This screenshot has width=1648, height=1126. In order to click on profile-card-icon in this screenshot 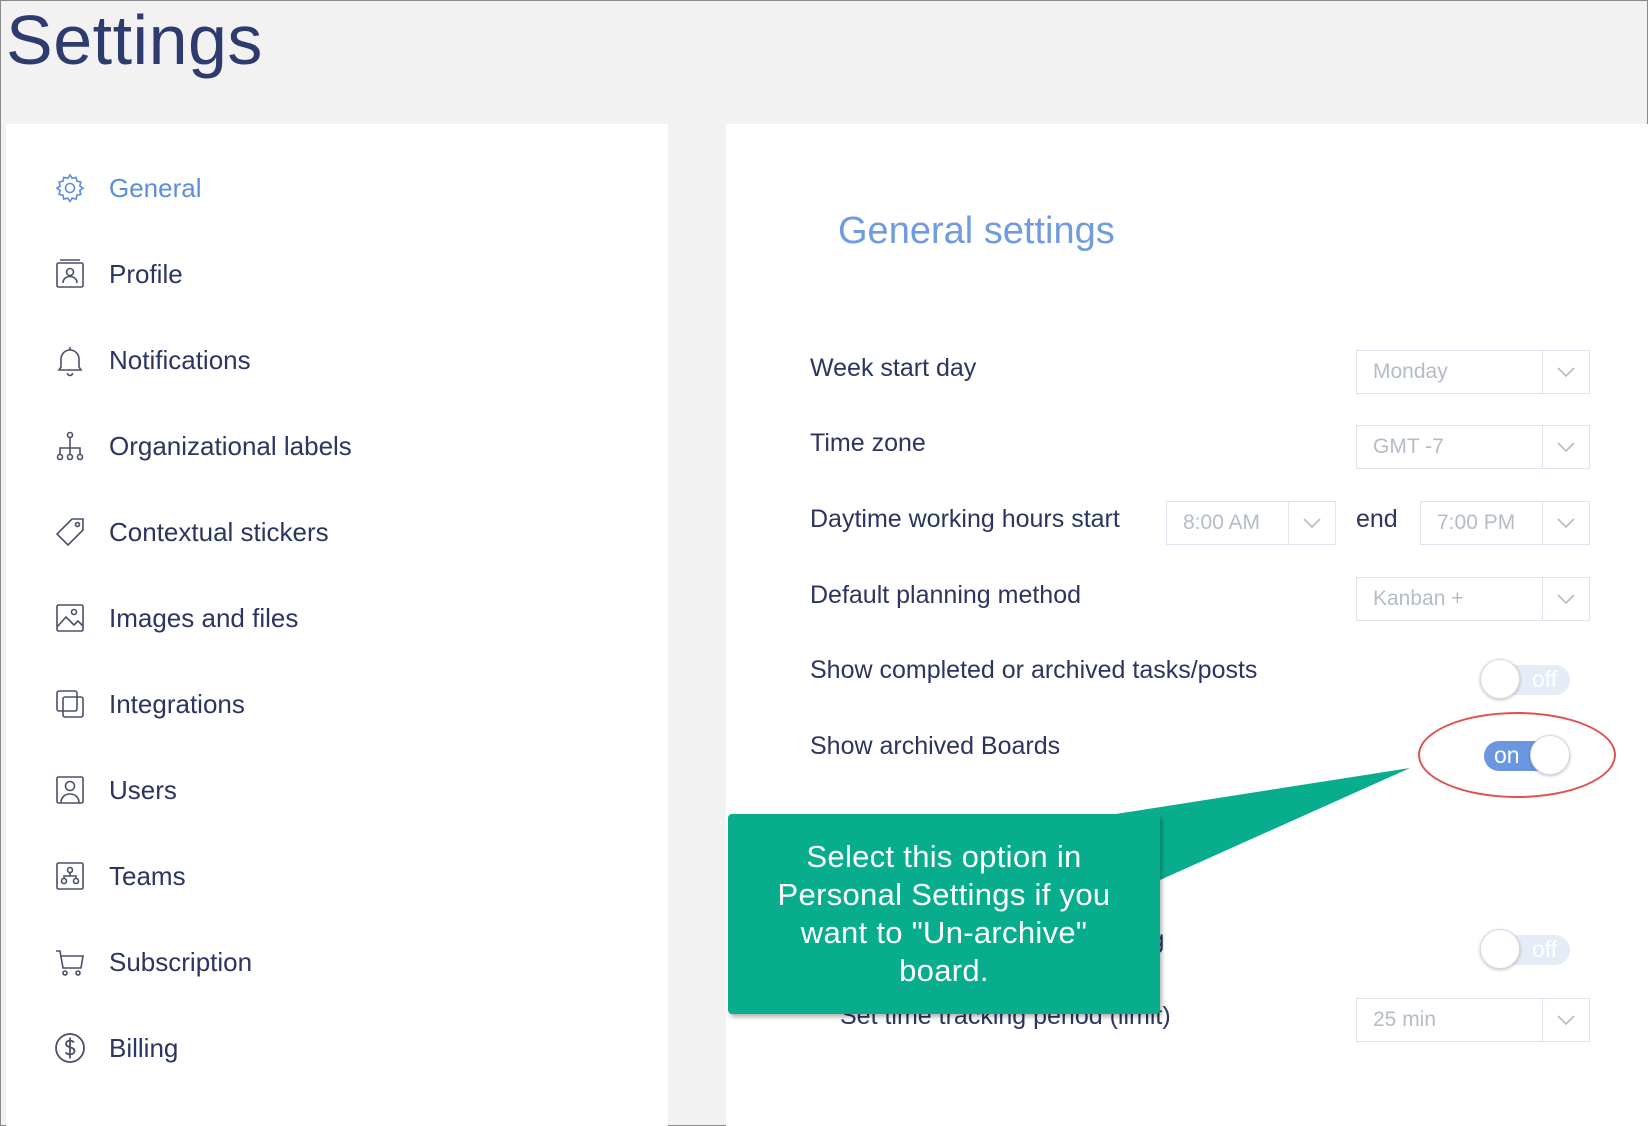, I will do `click(70, 274)`.